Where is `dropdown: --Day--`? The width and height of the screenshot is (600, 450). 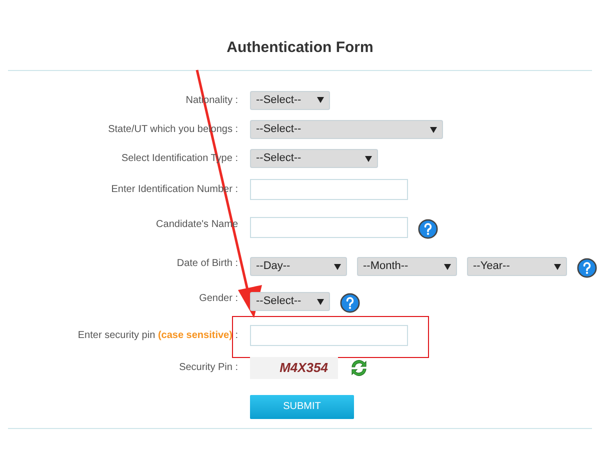
dropdown: --Day-- is located at coordinates (298, 266).